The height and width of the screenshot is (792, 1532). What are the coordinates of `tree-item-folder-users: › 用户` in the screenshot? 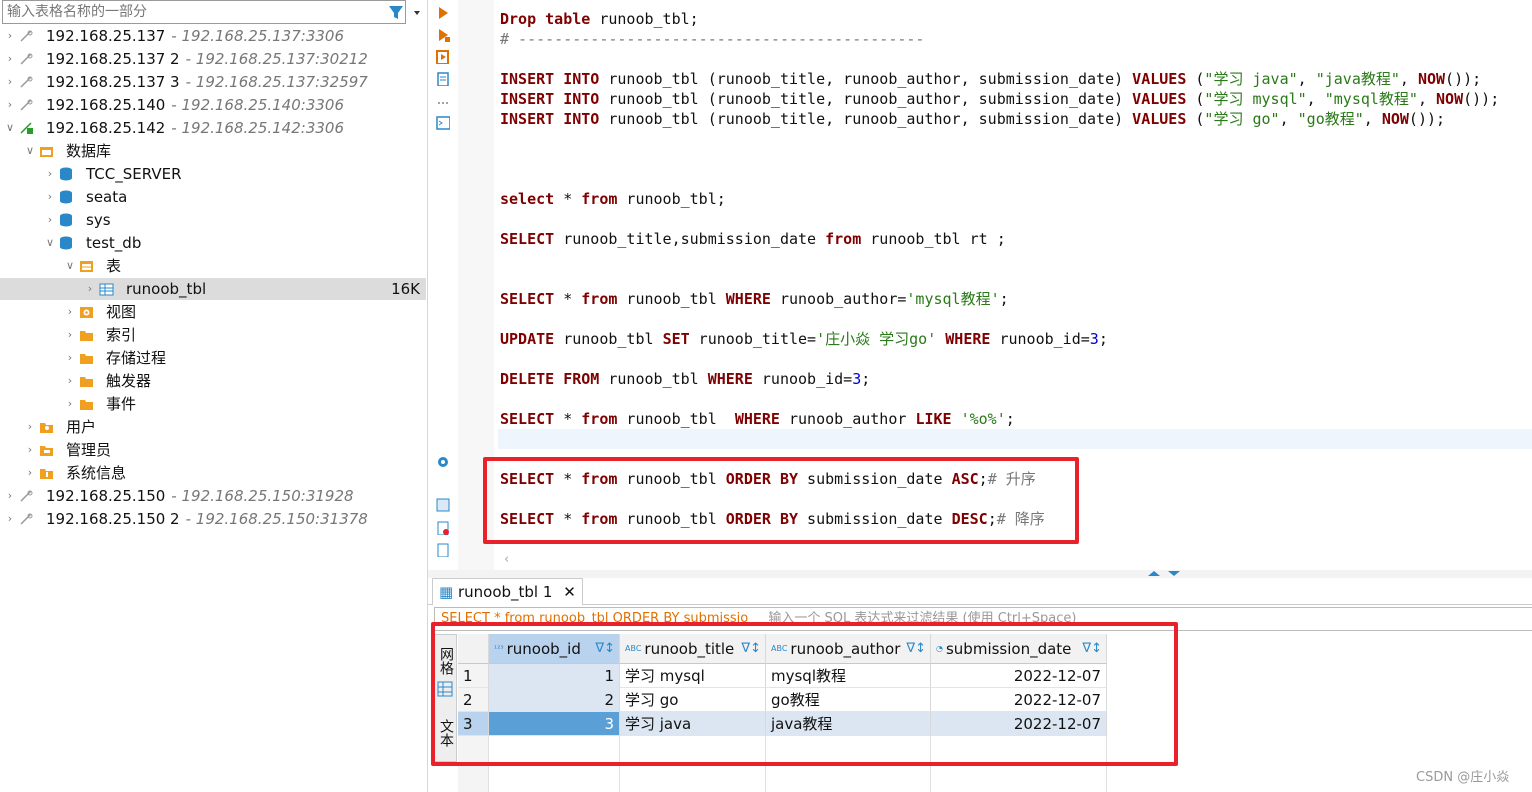 It's located at (213, 427).